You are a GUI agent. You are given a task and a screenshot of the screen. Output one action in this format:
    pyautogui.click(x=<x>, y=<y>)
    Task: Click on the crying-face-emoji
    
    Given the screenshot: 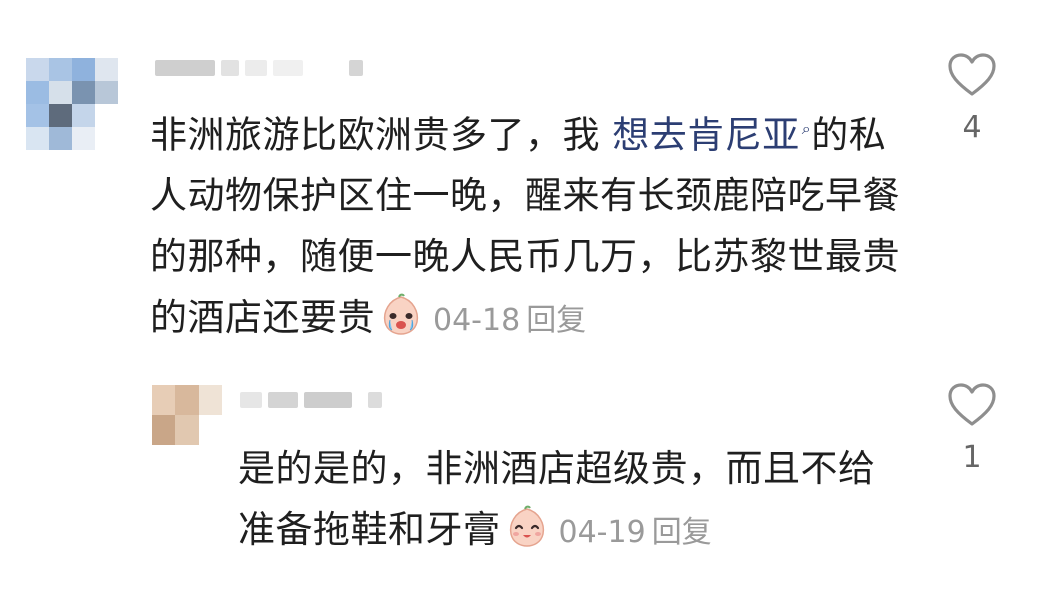 What is the action you would take?
    pyautogui.click(x=401, y=314)
    